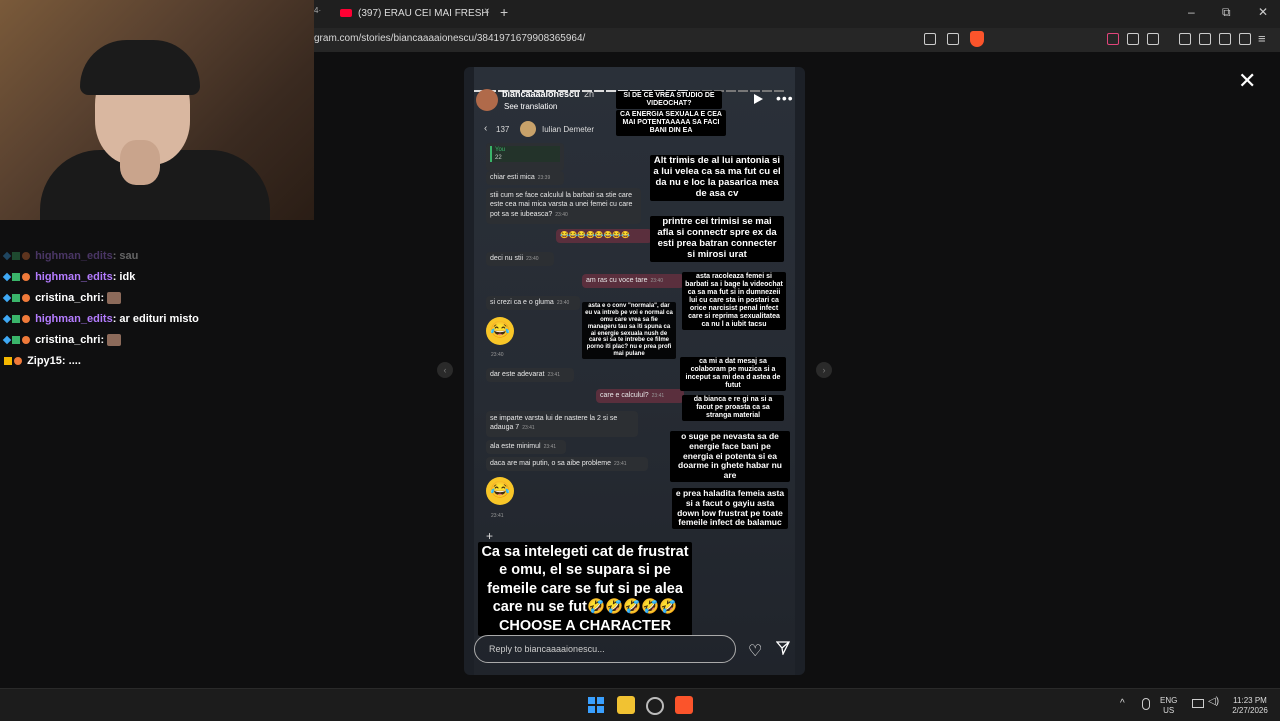  I want to click on chat-message: highman_edits: idk, so click(158, 277).